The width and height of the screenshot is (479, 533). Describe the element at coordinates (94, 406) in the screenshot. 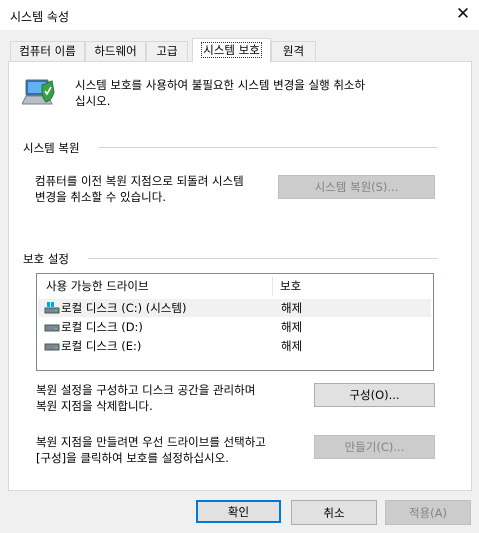

I see `configure-description-line2: 복원 지점을 삭제합니다.` at that location.